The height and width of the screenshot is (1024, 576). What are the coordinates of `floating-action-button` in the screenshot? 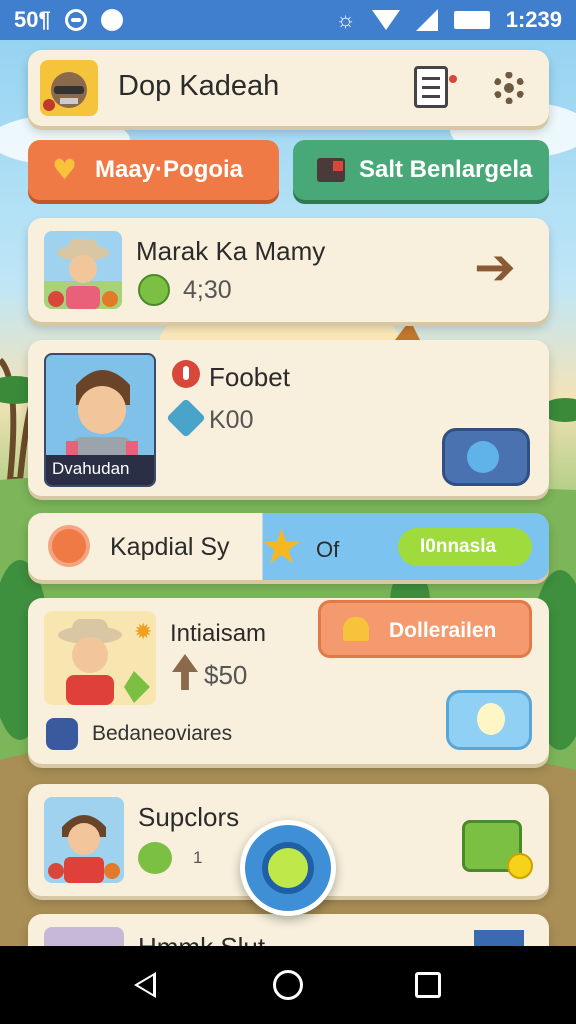 It's located at (288, 868).